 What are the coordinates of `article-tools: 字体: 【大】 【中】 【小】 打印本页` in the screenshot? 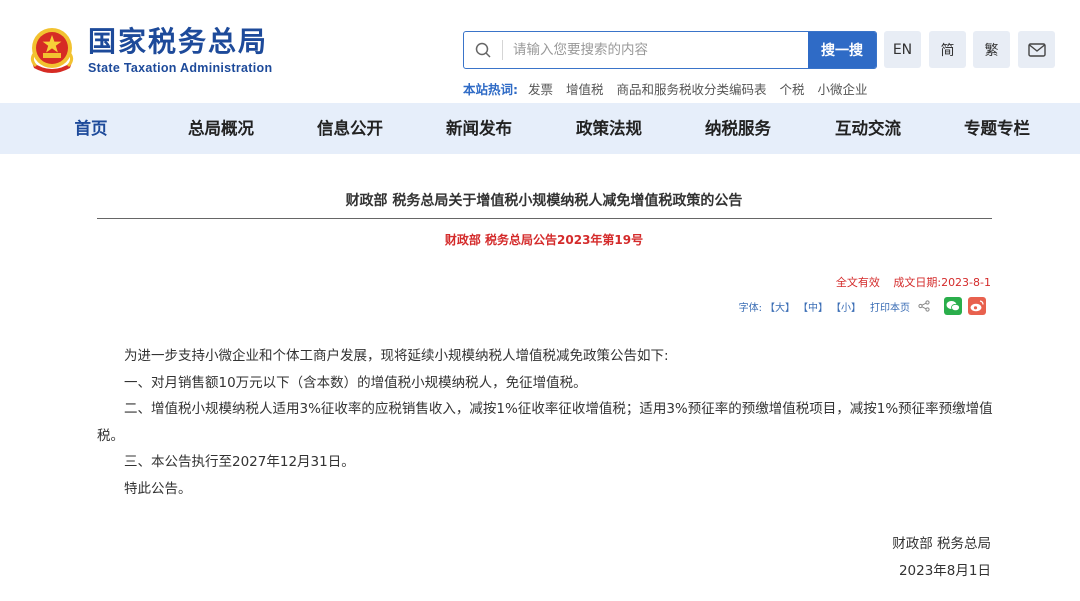 It's located at (862, 306).